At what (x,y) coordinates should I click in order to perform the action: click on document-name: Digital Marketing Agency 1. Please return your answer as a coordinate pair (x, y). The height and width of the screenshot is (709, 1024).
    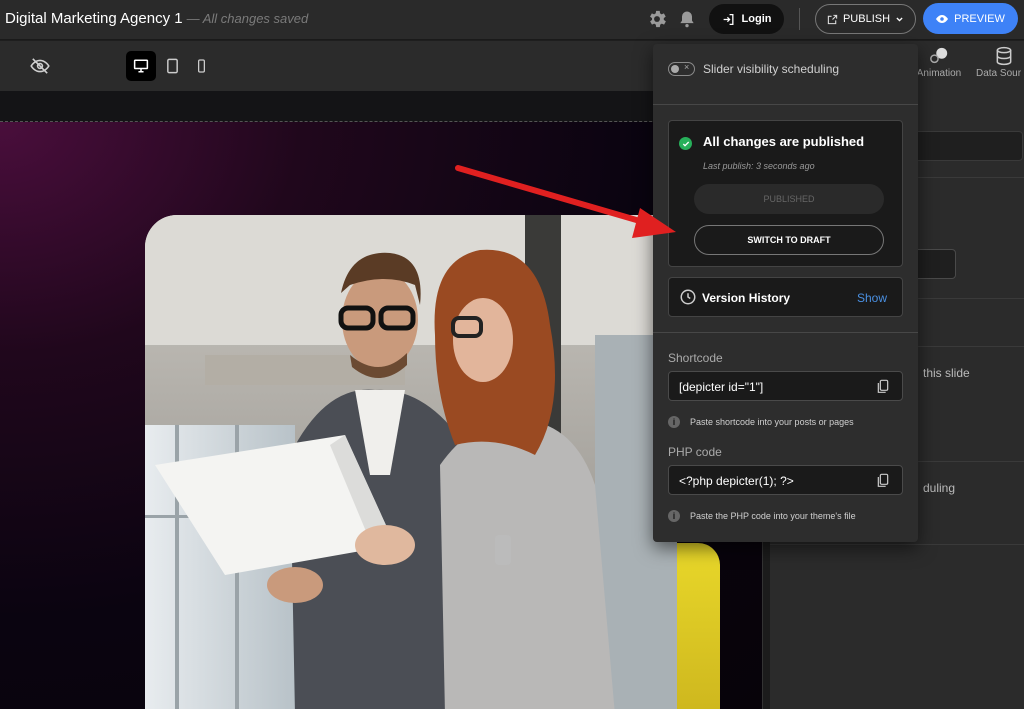
    Looking at the image, I should click on (94, 18).